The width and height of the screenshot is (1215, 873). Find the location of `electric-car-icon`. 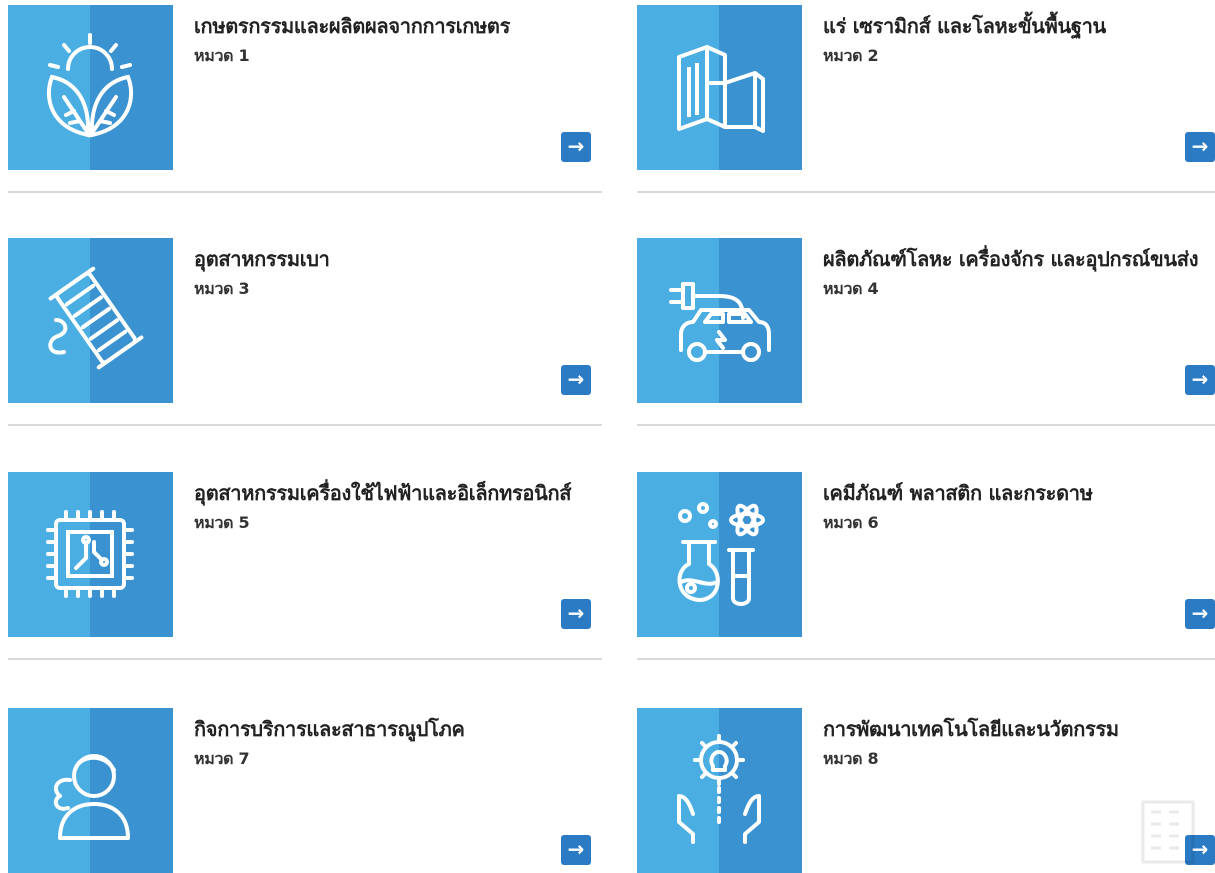

electric-car-icon is located at coordinates (720, 322).